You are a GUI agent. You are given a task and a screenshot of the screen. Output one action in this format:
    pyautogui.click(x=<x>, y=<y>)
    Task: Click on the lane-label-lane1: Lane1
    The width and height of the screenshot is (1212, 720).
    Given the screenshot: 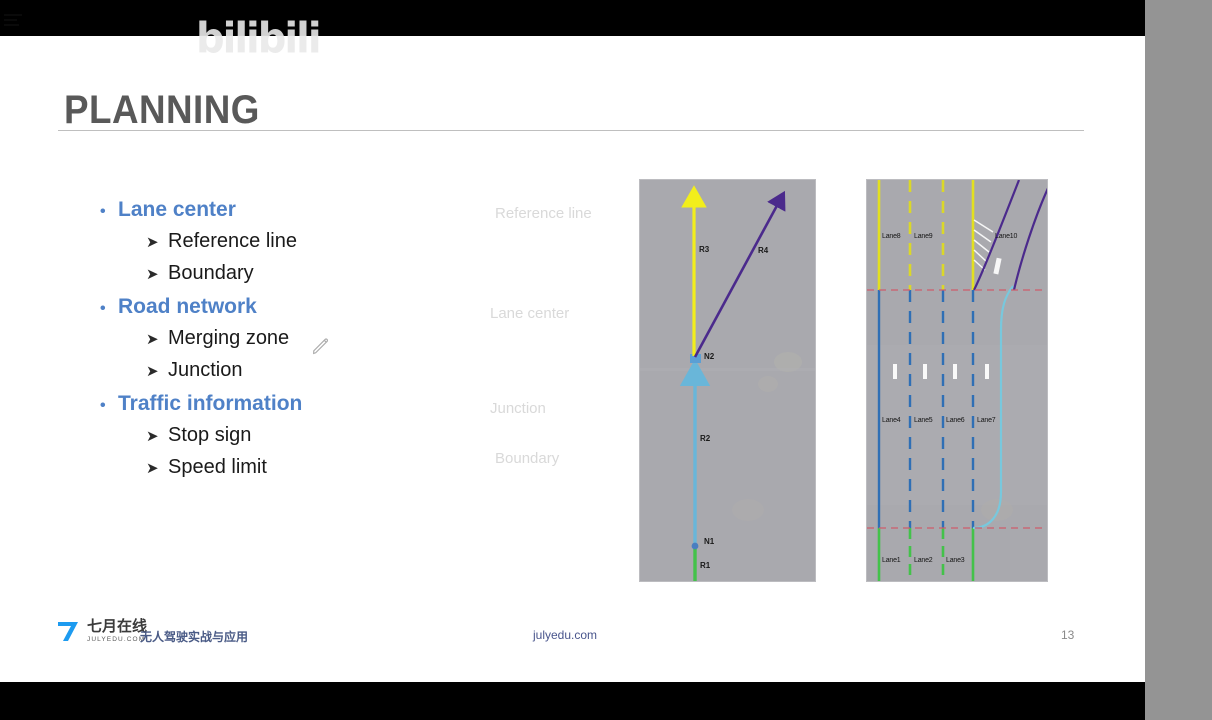 What is the action you would take?
    pyautogui.click(x=891, y=560)
    